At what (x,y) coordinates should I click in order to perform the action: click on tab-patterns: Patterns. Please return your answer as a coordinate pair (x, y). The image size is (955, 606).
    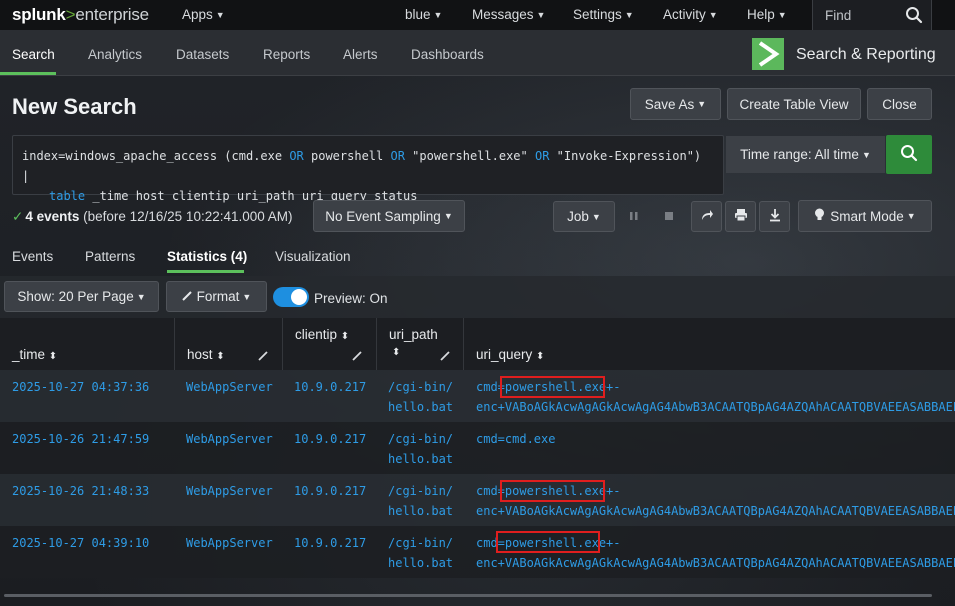
    Looking at the image, I should click on (110, 256).